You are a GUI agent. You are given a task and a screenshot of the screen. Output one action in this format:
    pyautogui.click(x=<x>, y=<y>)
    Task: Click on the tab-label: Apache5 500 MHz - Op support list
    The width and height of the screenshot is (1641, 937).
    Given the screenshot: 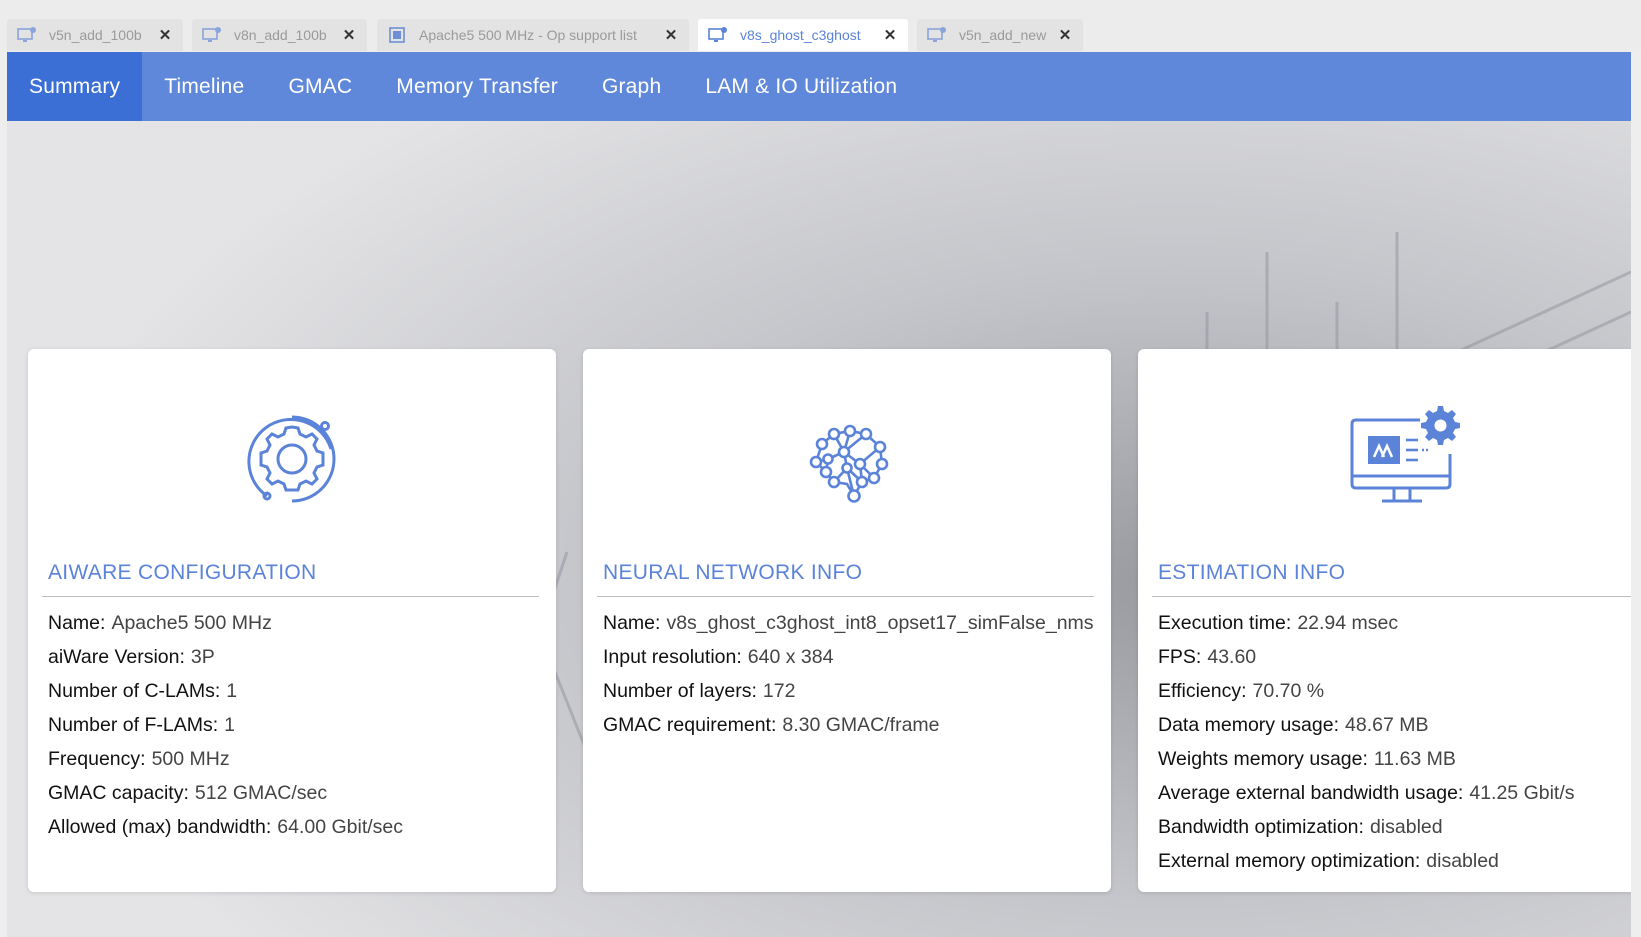 What is the action you would take?
    pyautogui.click(x=528, y=35)
    